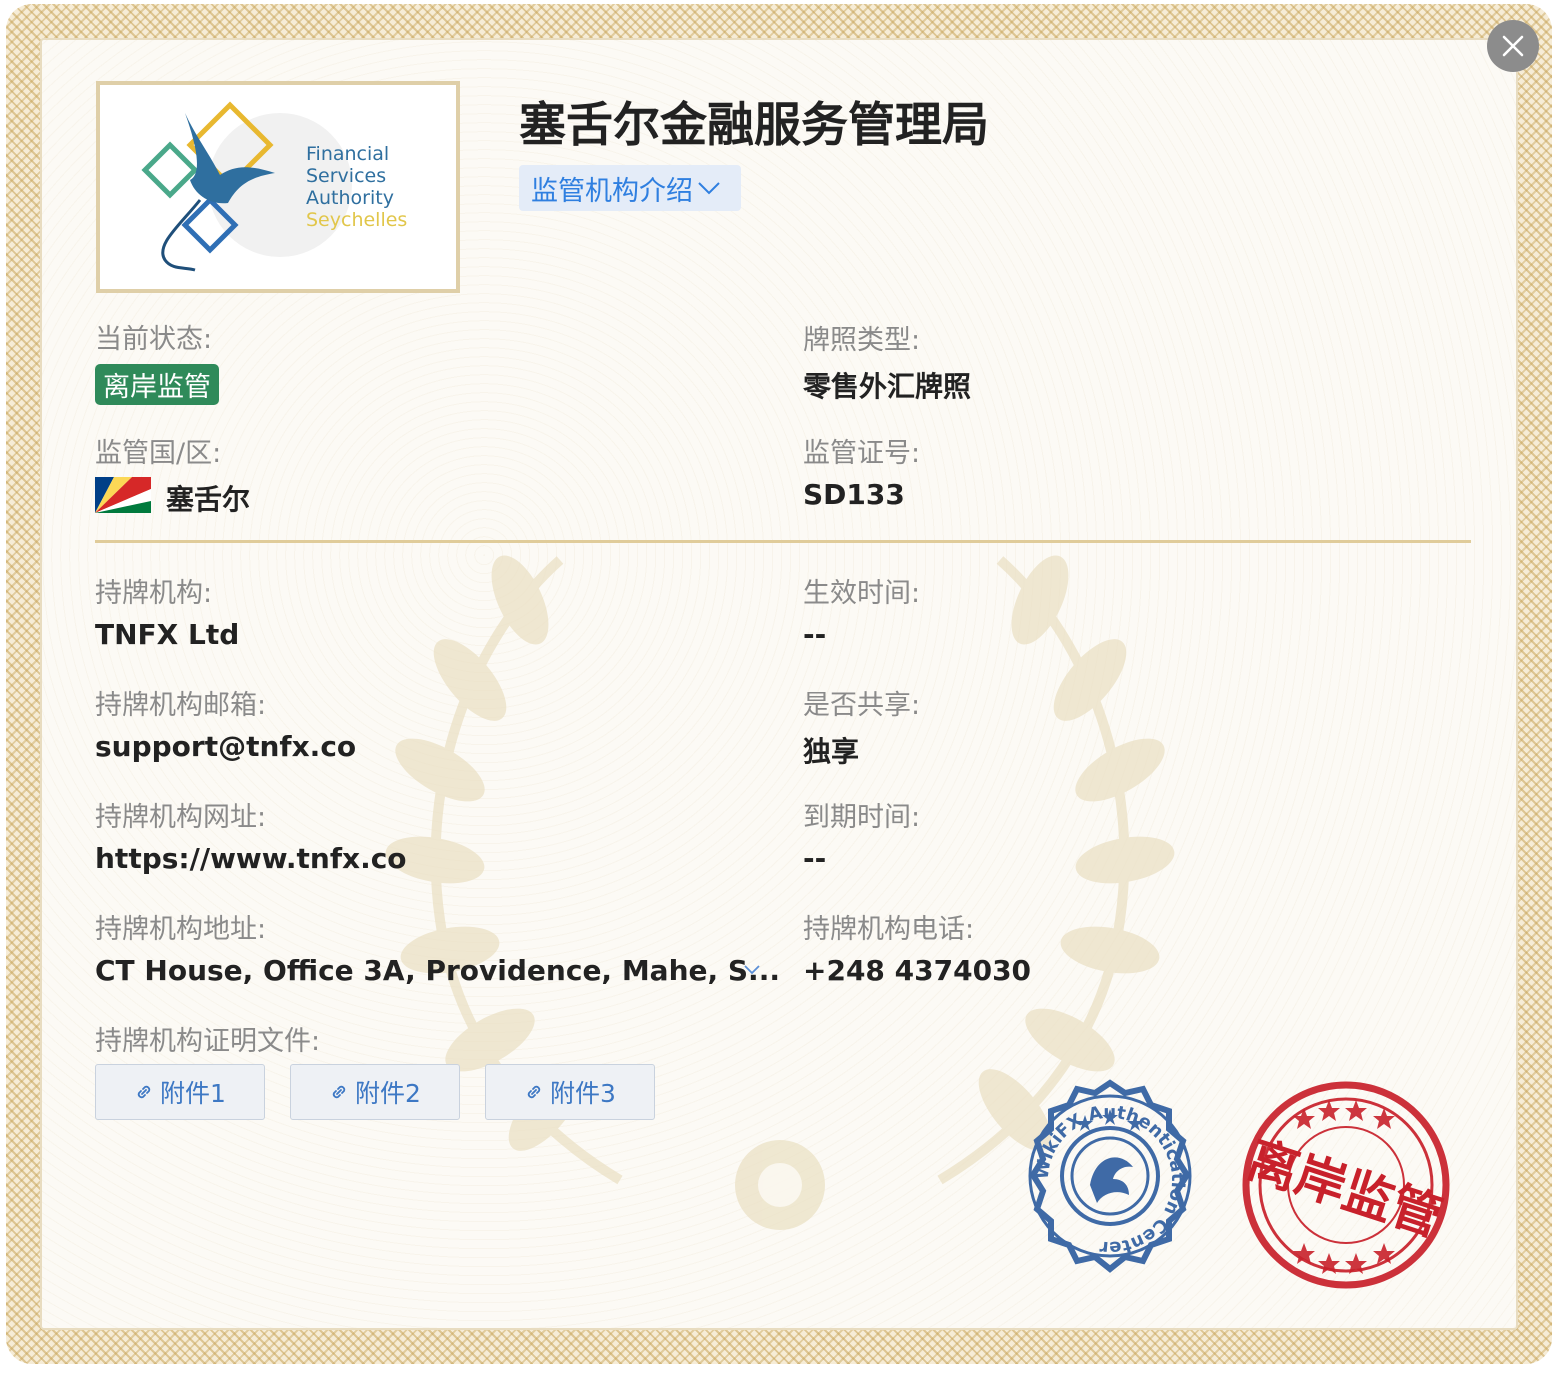 Image resolution: width=1557 pixels, height=1373 pixels. What do you see at coordinates (583, 1093) in the screenshot?
I see `attachment-3-label: 附件3` at bounding box center [583, 1093].